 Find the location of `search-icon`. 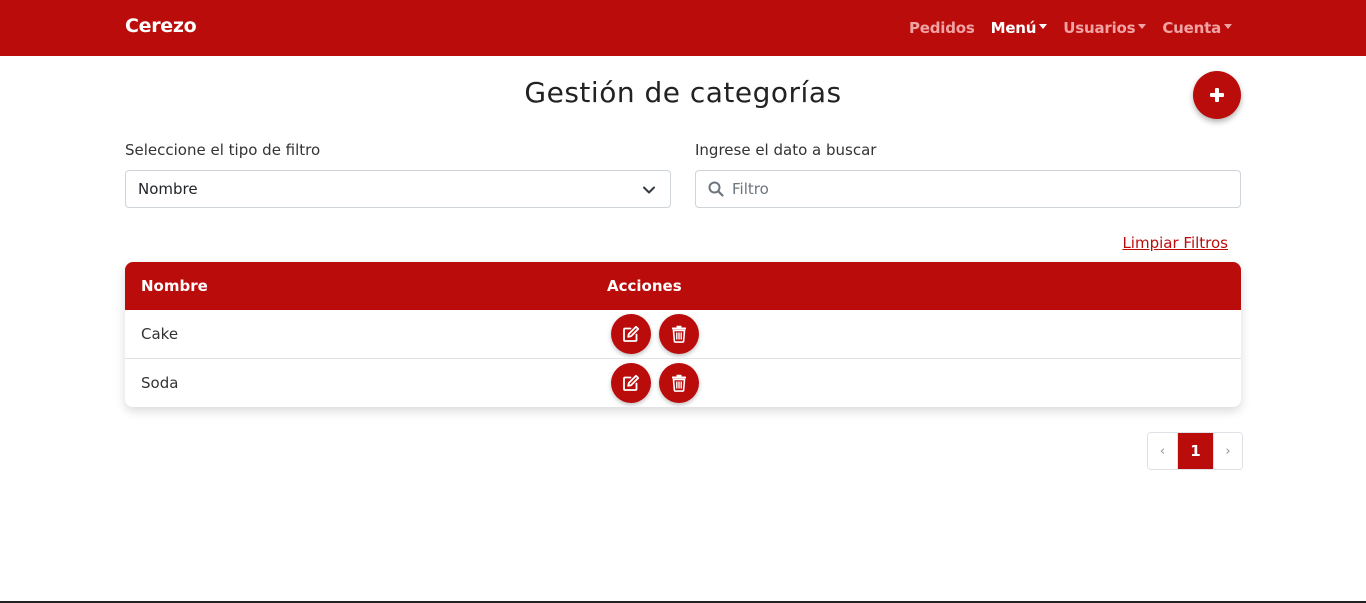

search-icon is located at coordinates (716, 189).